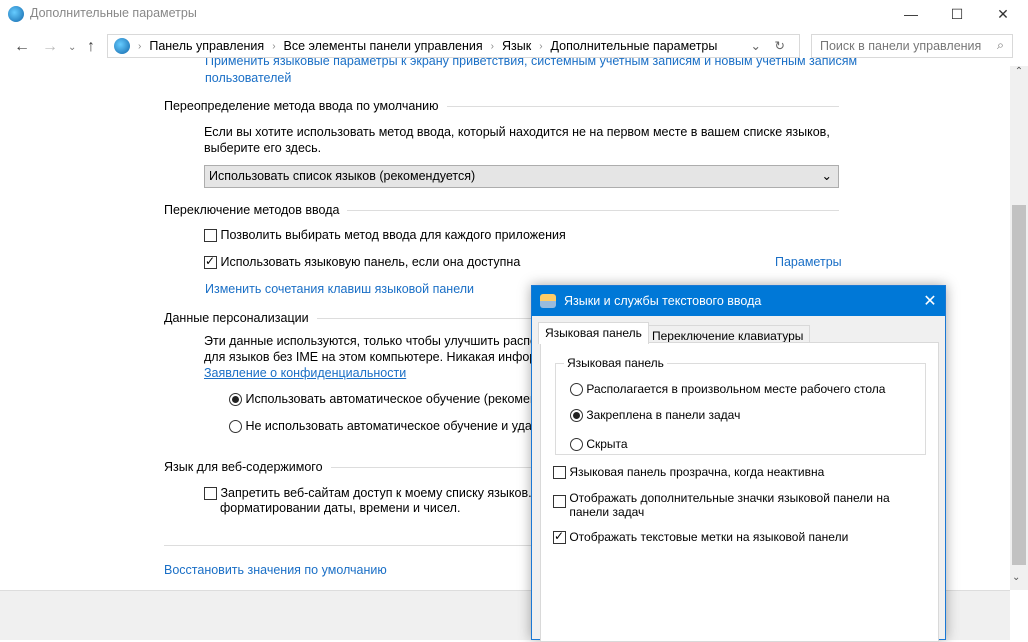 The height and width of the screenshot is (642, 1028). What do you see at coordinates (1019, 385) in the screenshot?
I see `scrollbar-thumb` at bounding box center [1019, 385].